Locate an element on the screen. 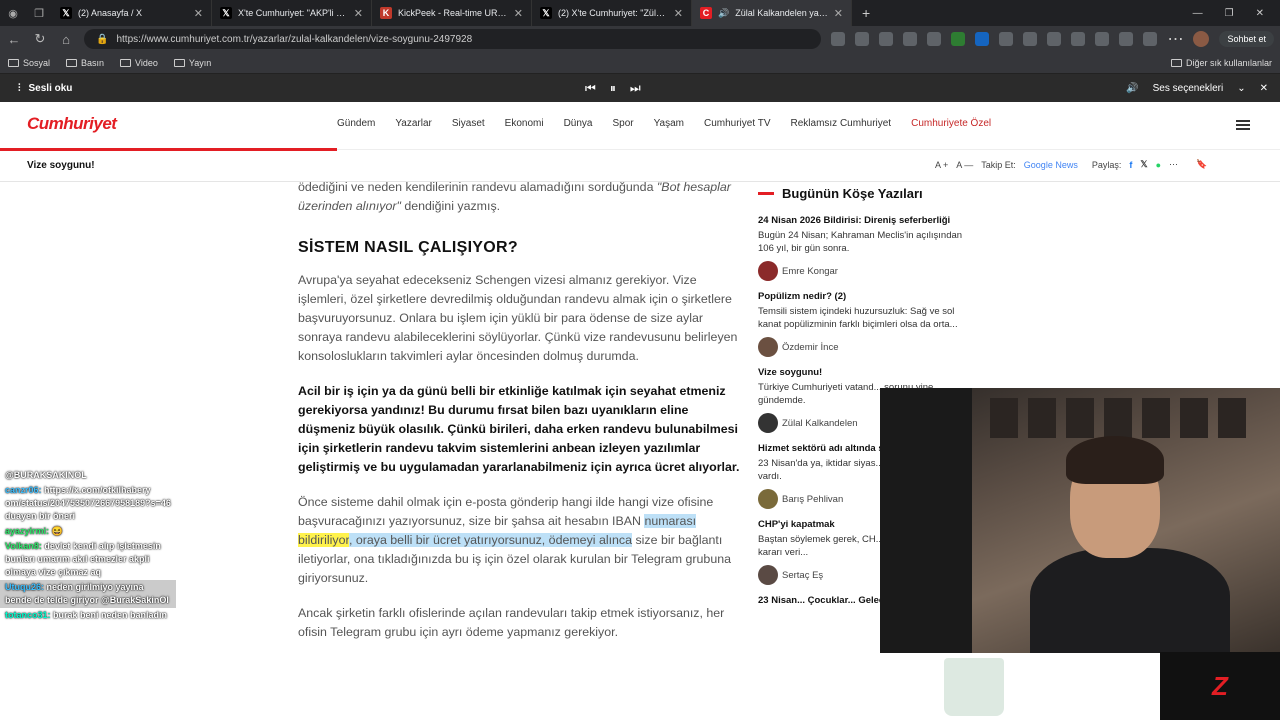 This screenshot has width=1280, height=720. nav-item-ekonomi: Ekonomi is located at coordinates (524, 123).